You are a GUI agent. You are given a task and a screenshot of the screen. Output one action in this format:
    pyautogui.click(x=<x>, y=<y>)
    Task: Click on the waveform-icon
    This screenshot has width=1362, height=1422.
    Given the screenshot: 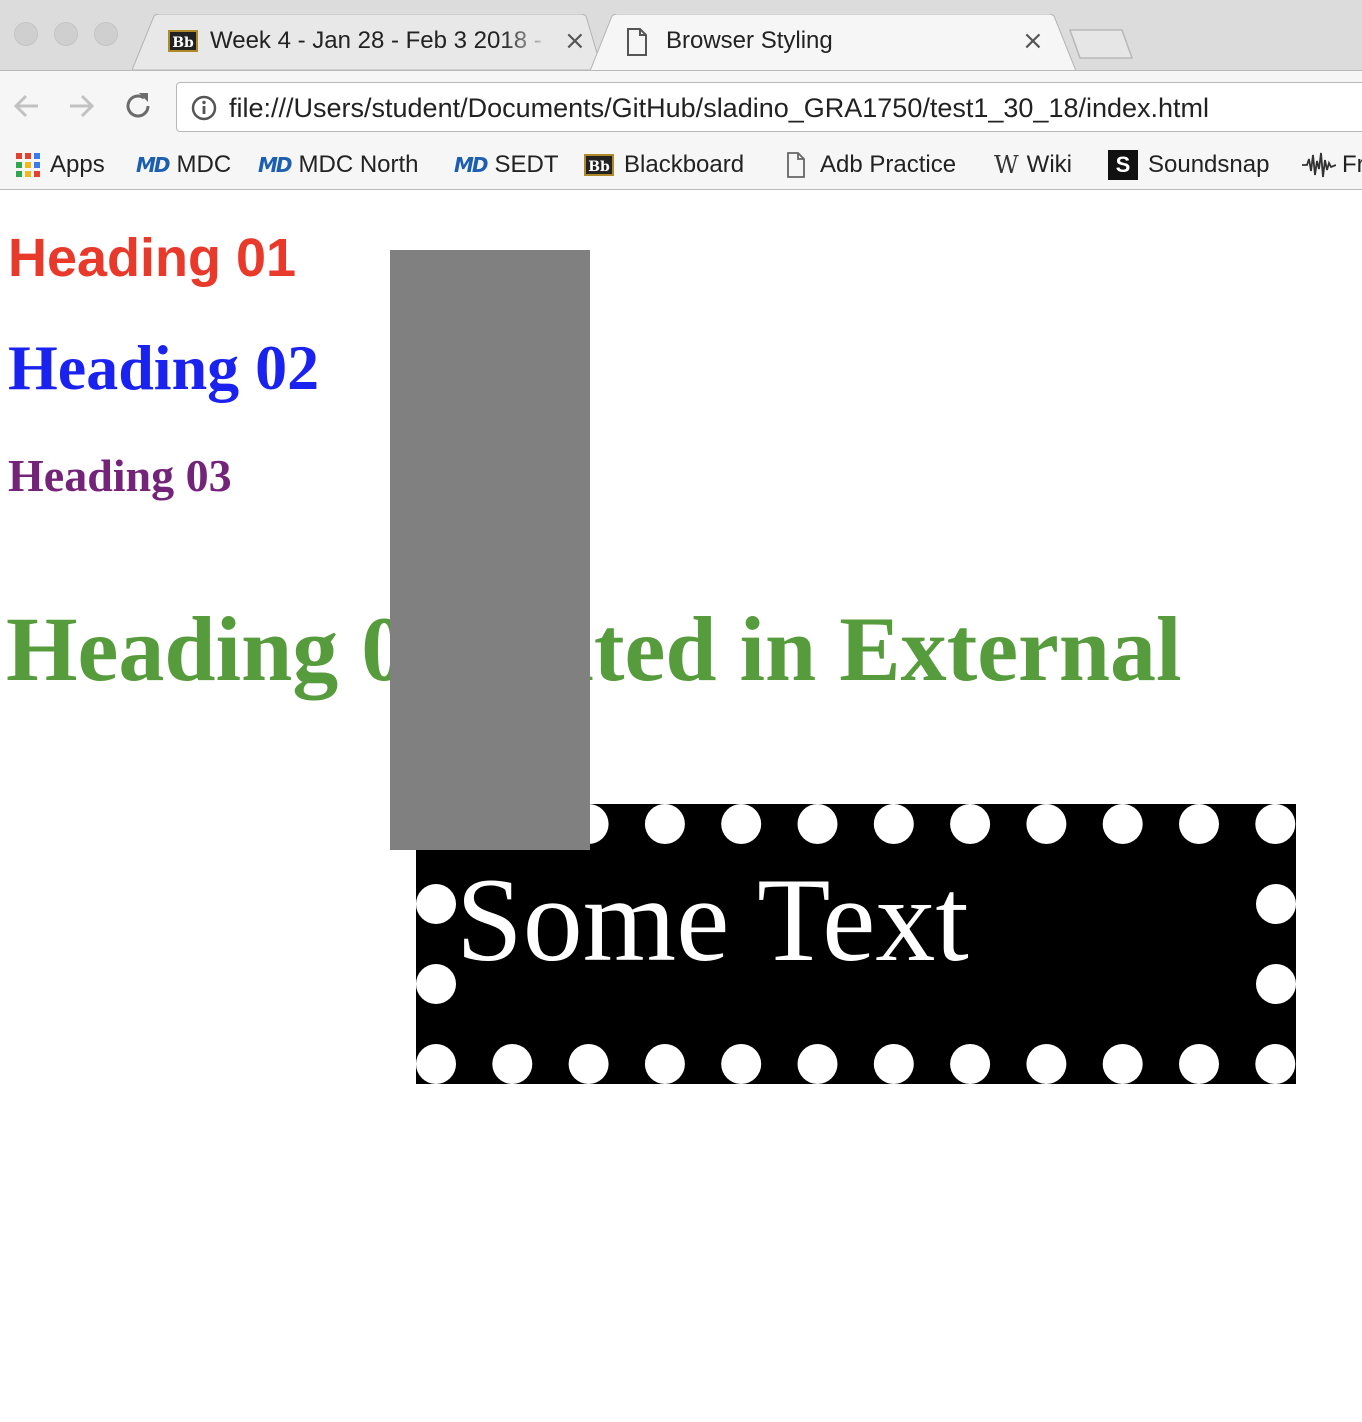 What is the action you would take?
    pyautogui.click(x=1319, y=165)
    